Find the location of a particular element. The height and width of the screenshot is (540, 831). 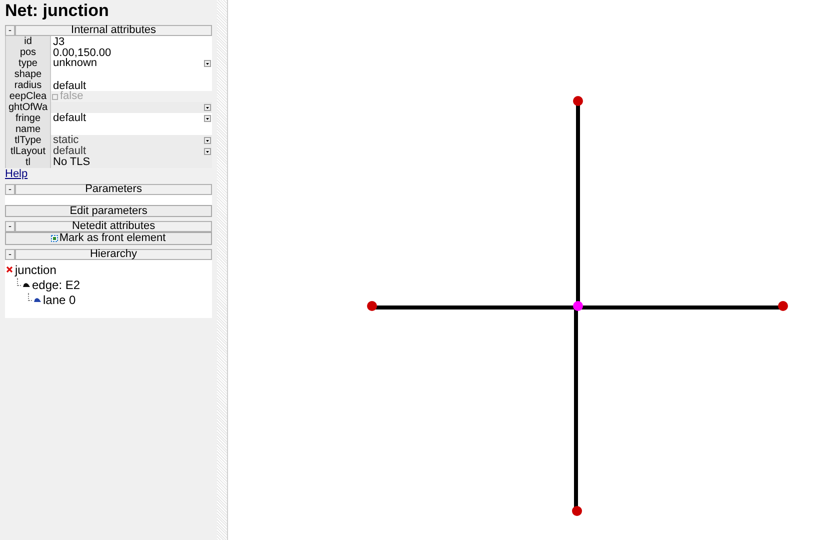

group-header: Netedit attributes is located at coordinates (113, 226).